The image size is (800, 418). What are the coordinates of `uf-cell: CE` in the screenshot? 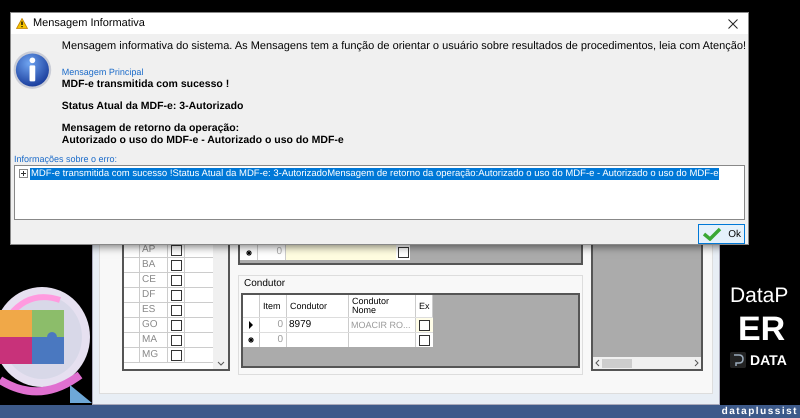 It's located at (154, 280).